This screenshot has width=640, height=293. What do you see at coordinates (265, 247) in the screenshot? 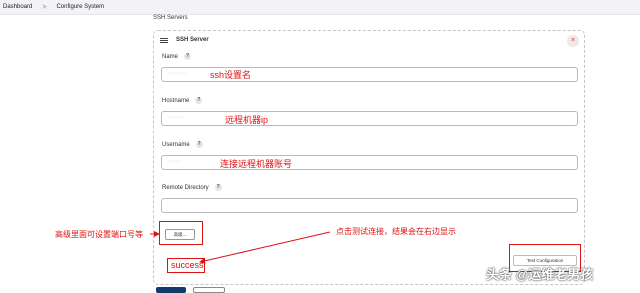
I see `arrow-test` at bounding box center [265, 247].